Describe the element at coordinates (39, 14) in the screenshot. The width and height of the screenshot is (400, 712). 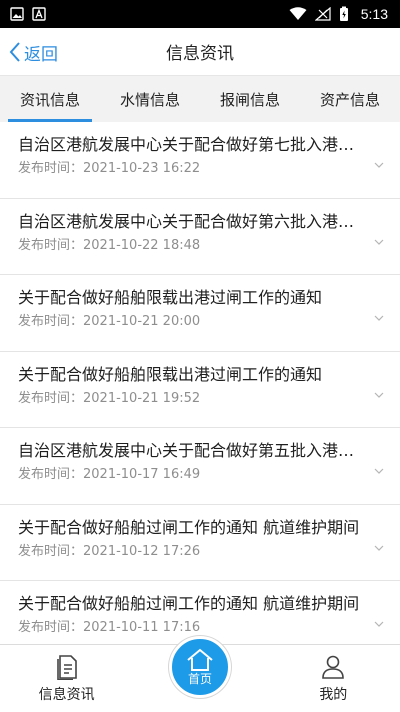
I see `app-notification-icon` at that location.